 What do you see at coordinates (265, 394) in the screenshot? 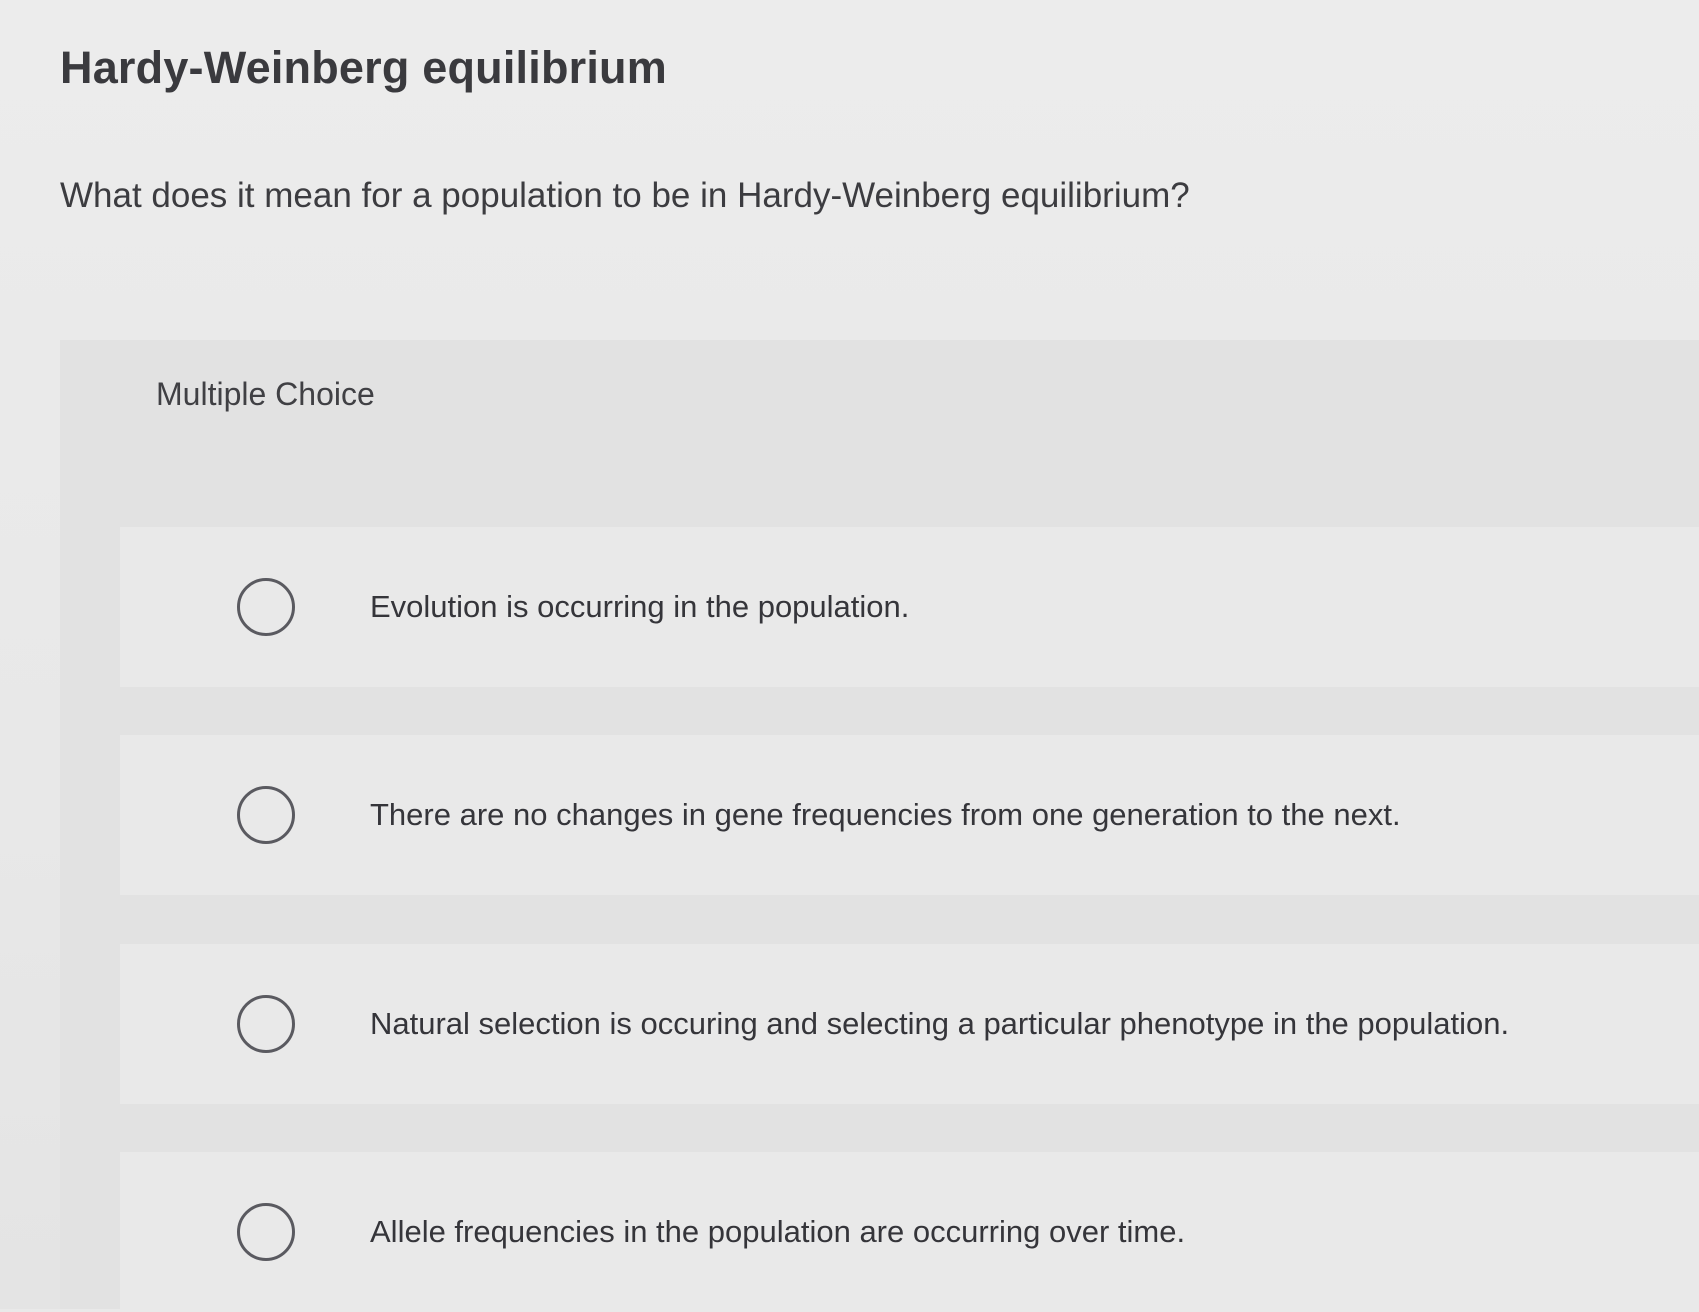
I see `multiple-choice-label: Multiple Choice` at bounding box center [265, 394].